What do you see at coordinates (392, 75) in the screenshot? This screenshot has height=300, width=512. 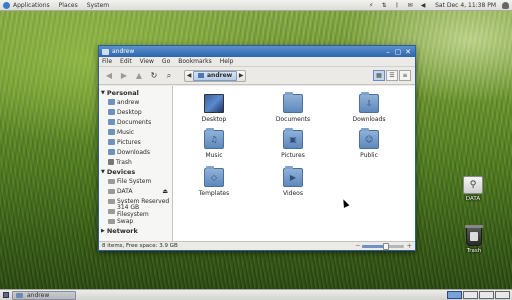 I see `list-view-button: ☰` at bounding box center [392, 75].